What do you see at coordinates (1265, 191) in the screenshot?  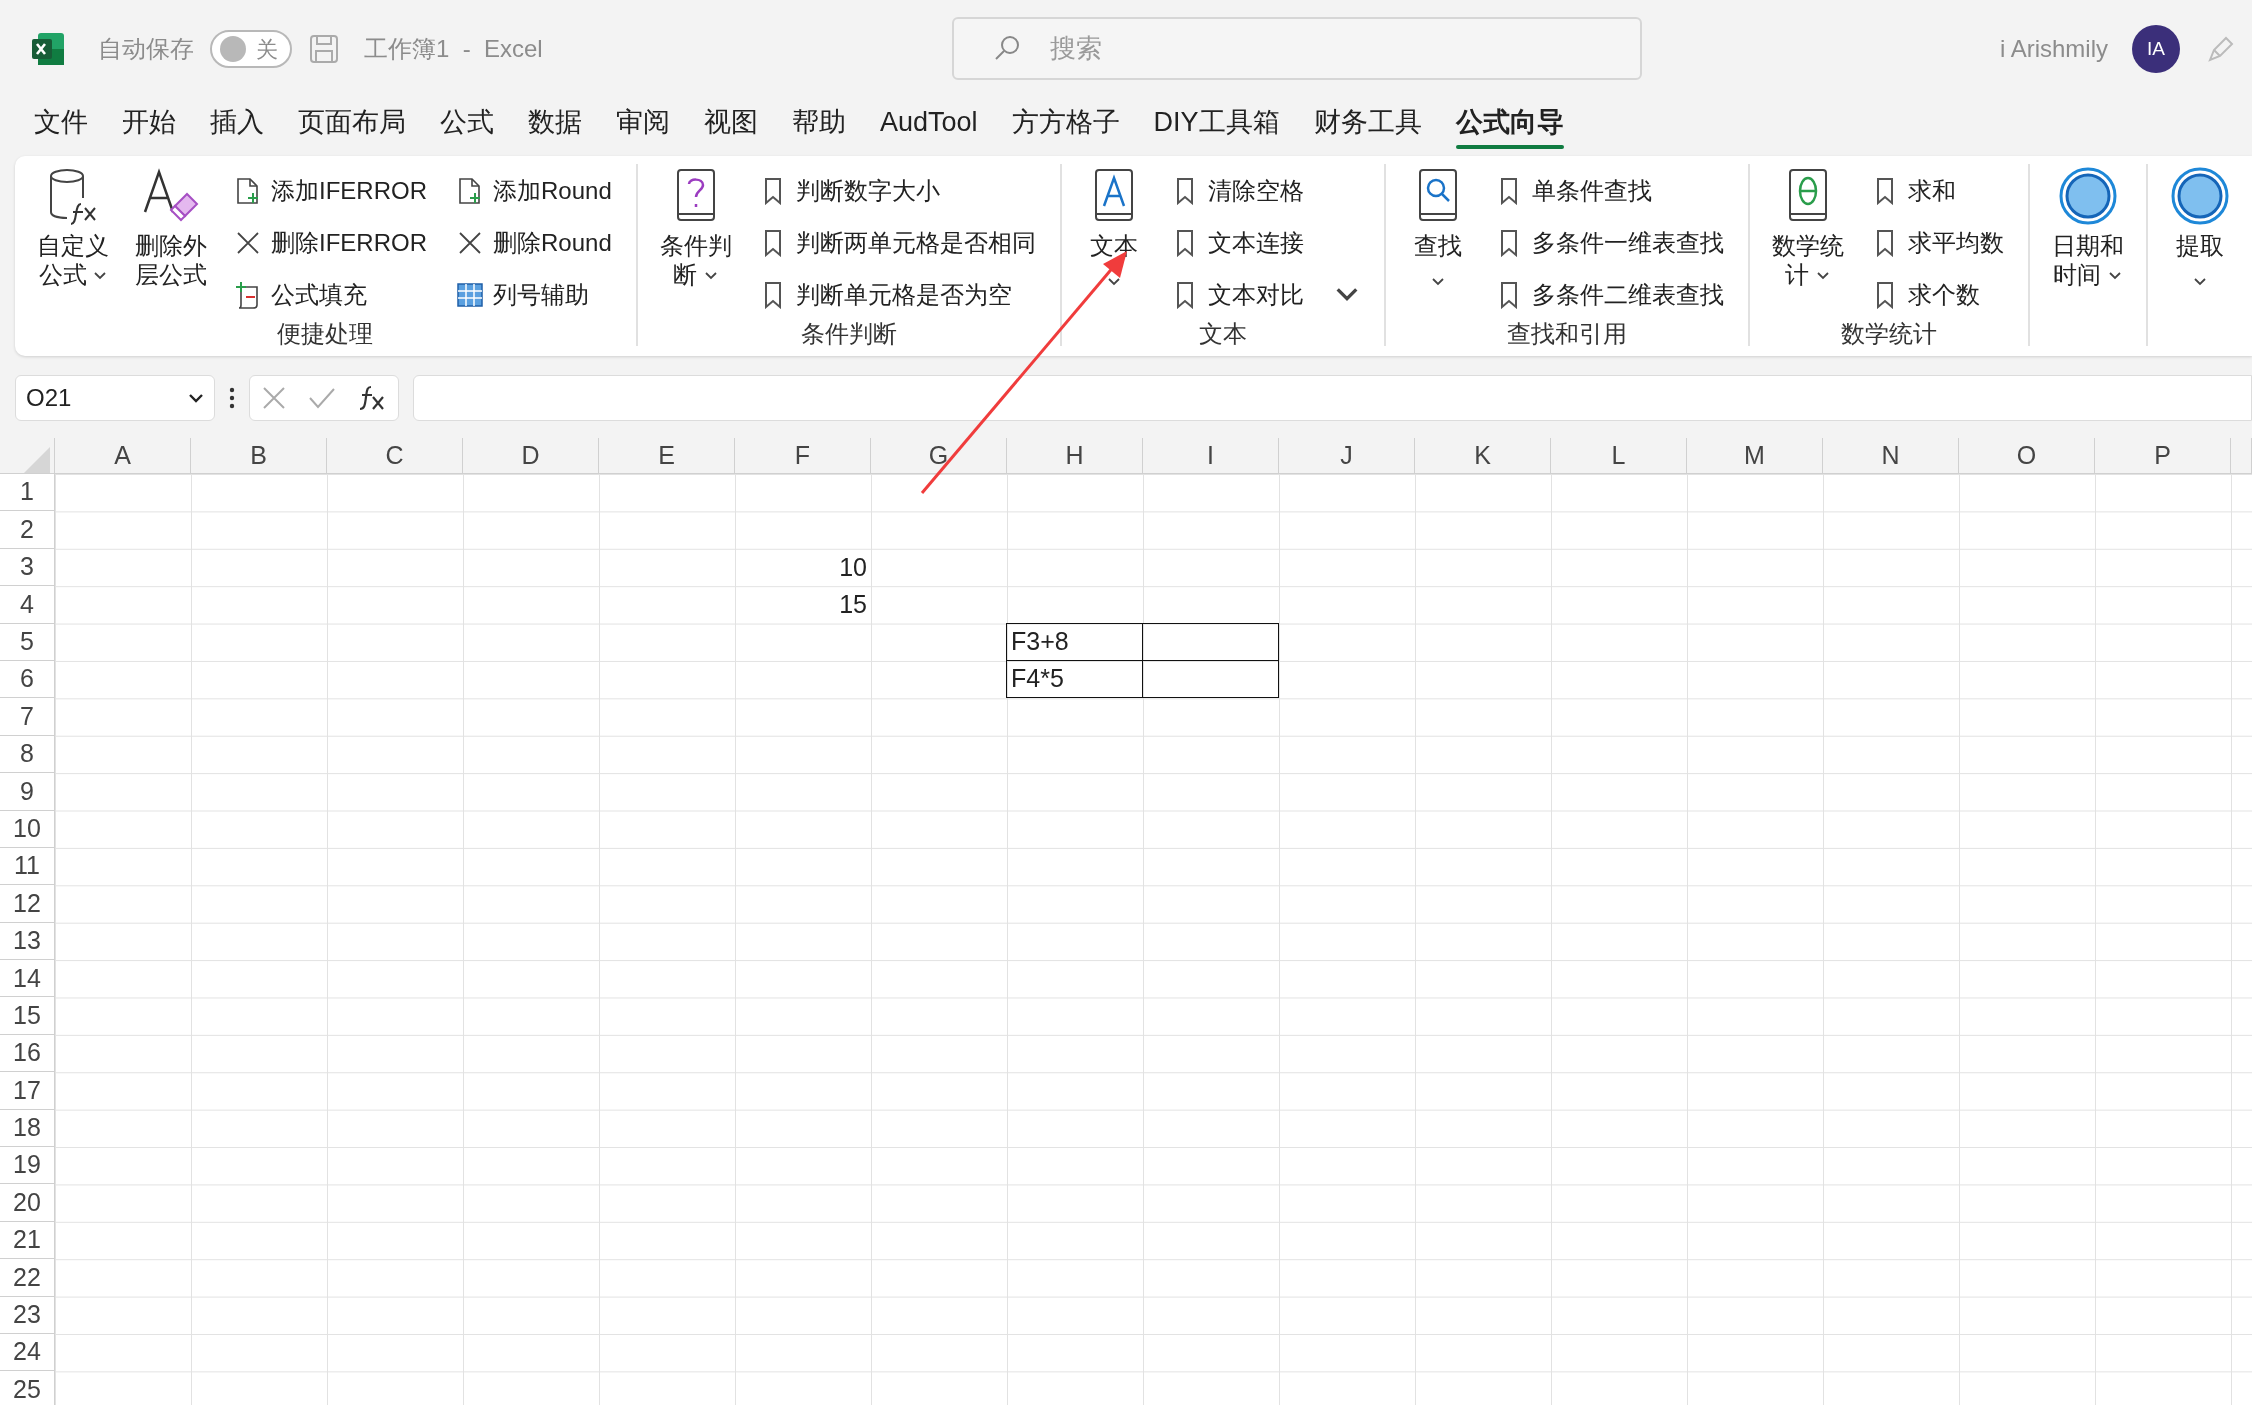 I see `ribbon-item: 清除空格` at bounding box center [1265, 191].